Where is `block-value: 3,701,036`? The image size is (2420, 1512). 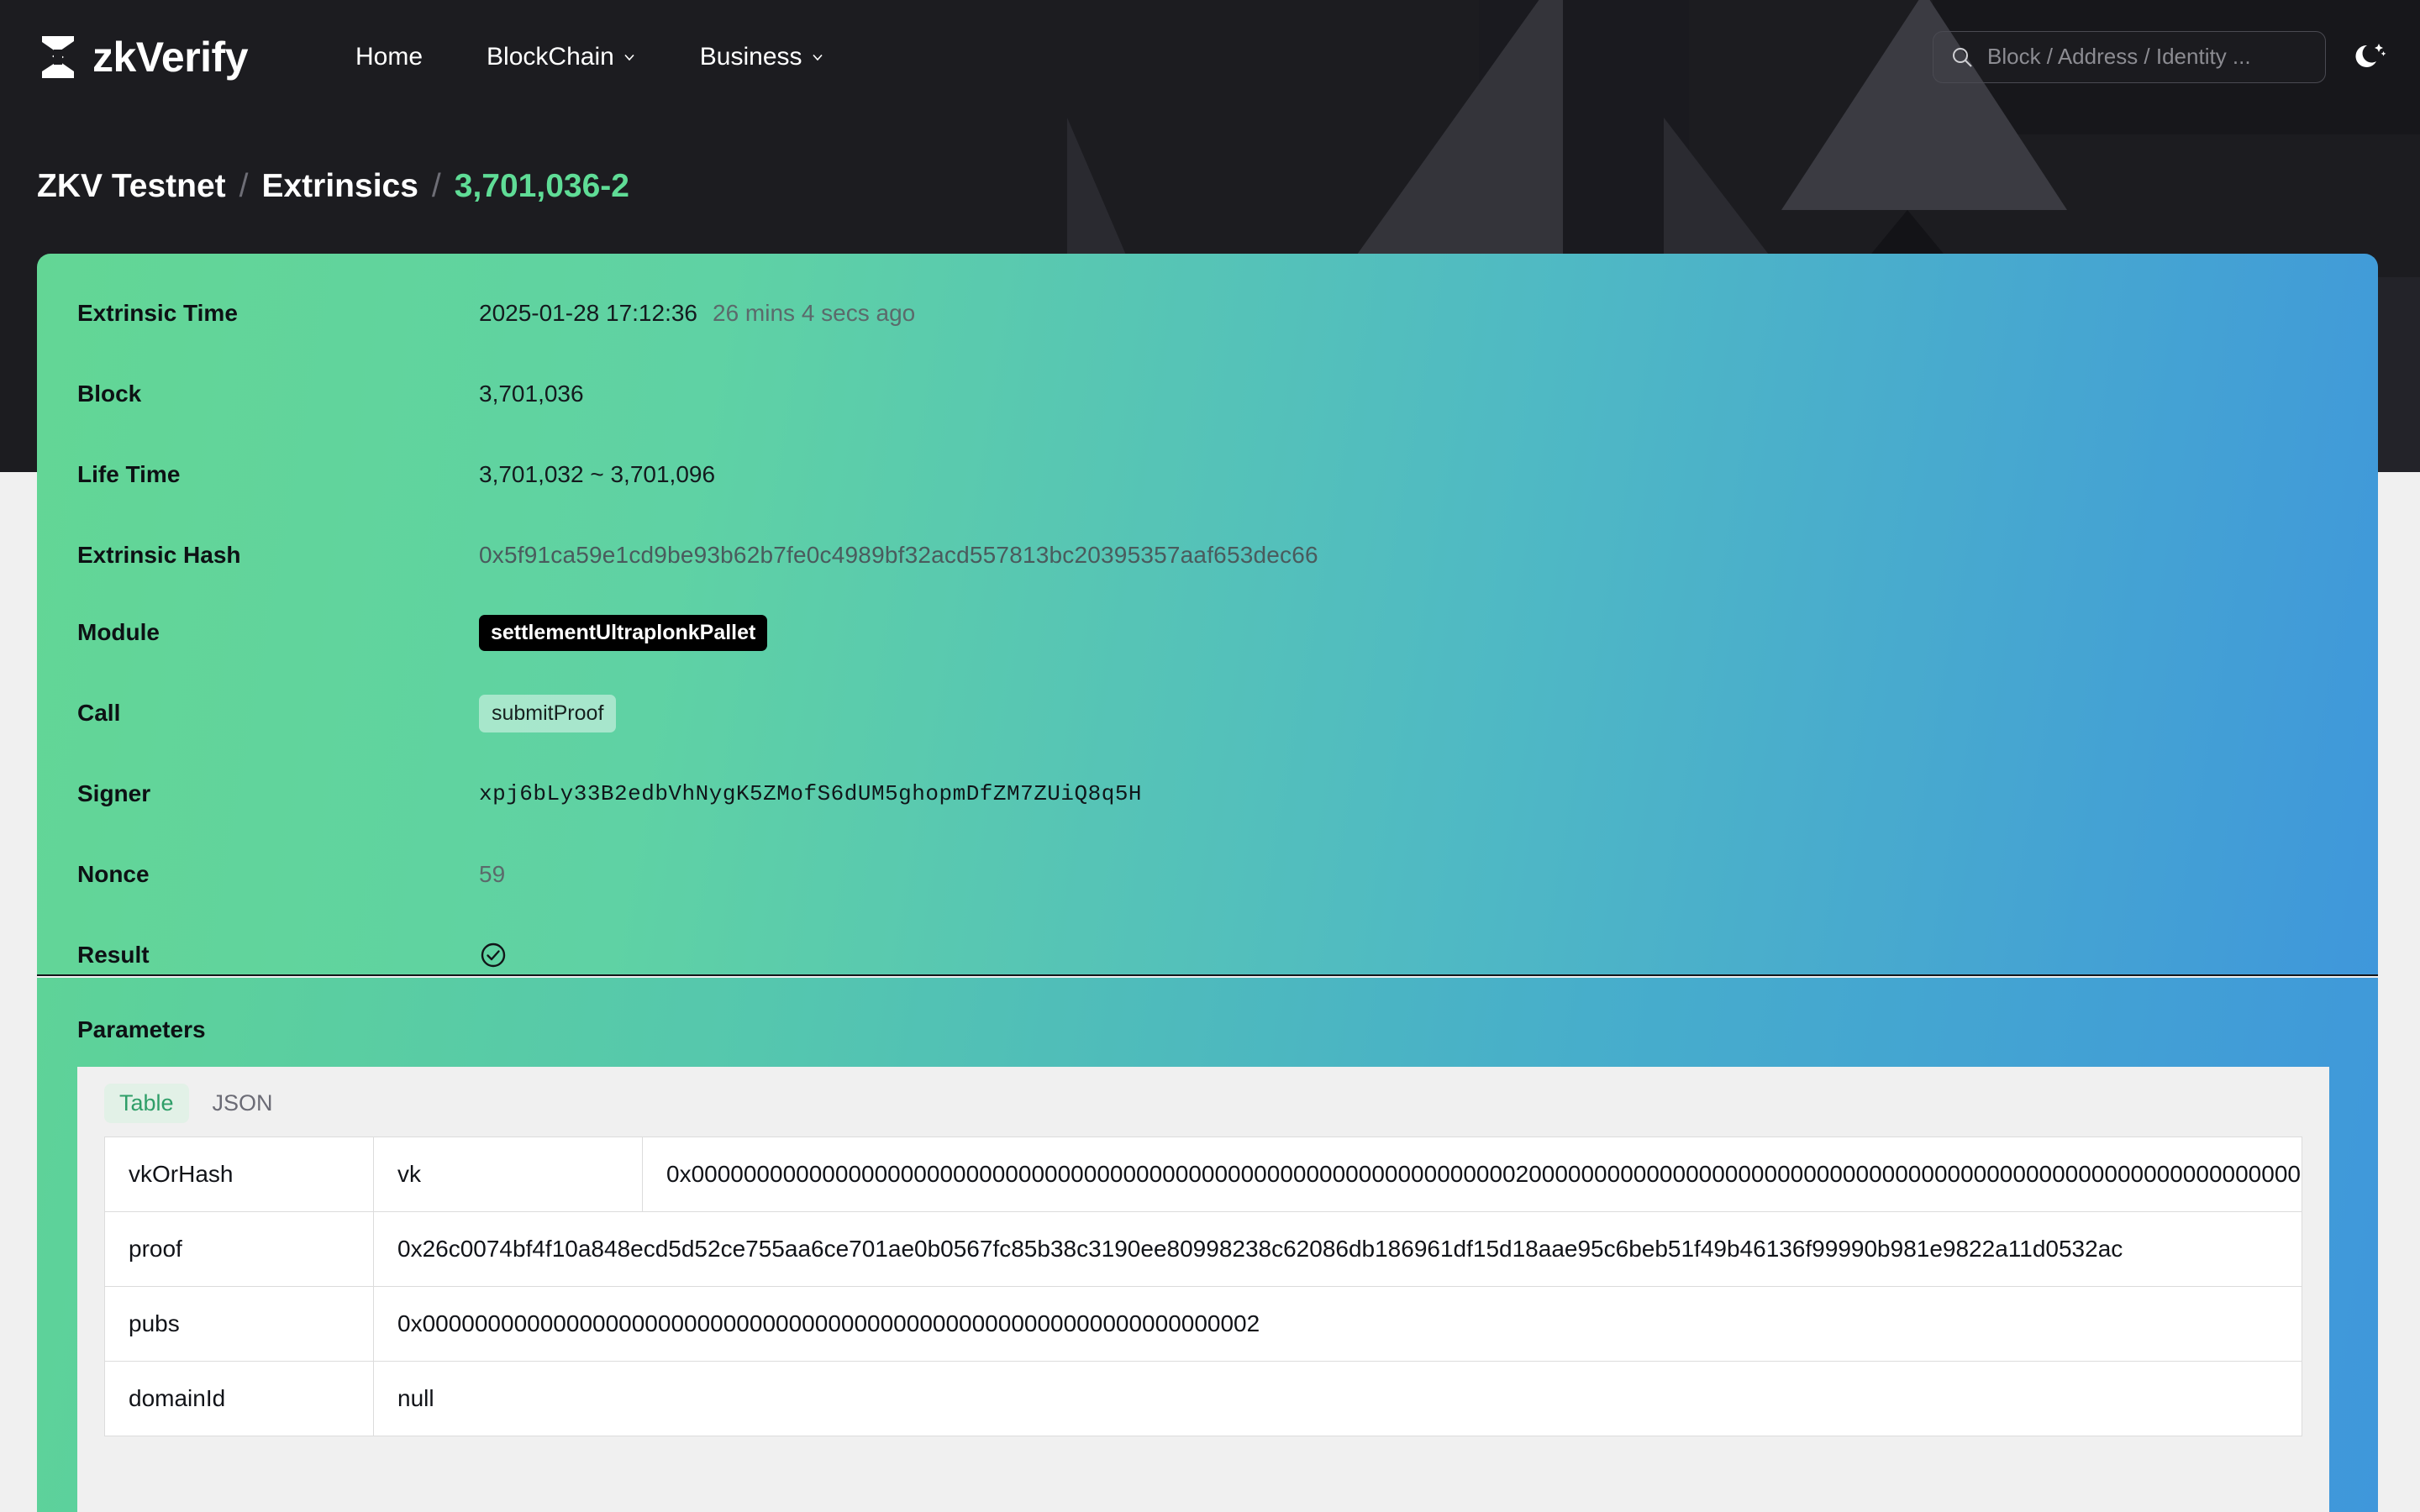 block-value: 3,701,036 is located at coordinates (531, 394).